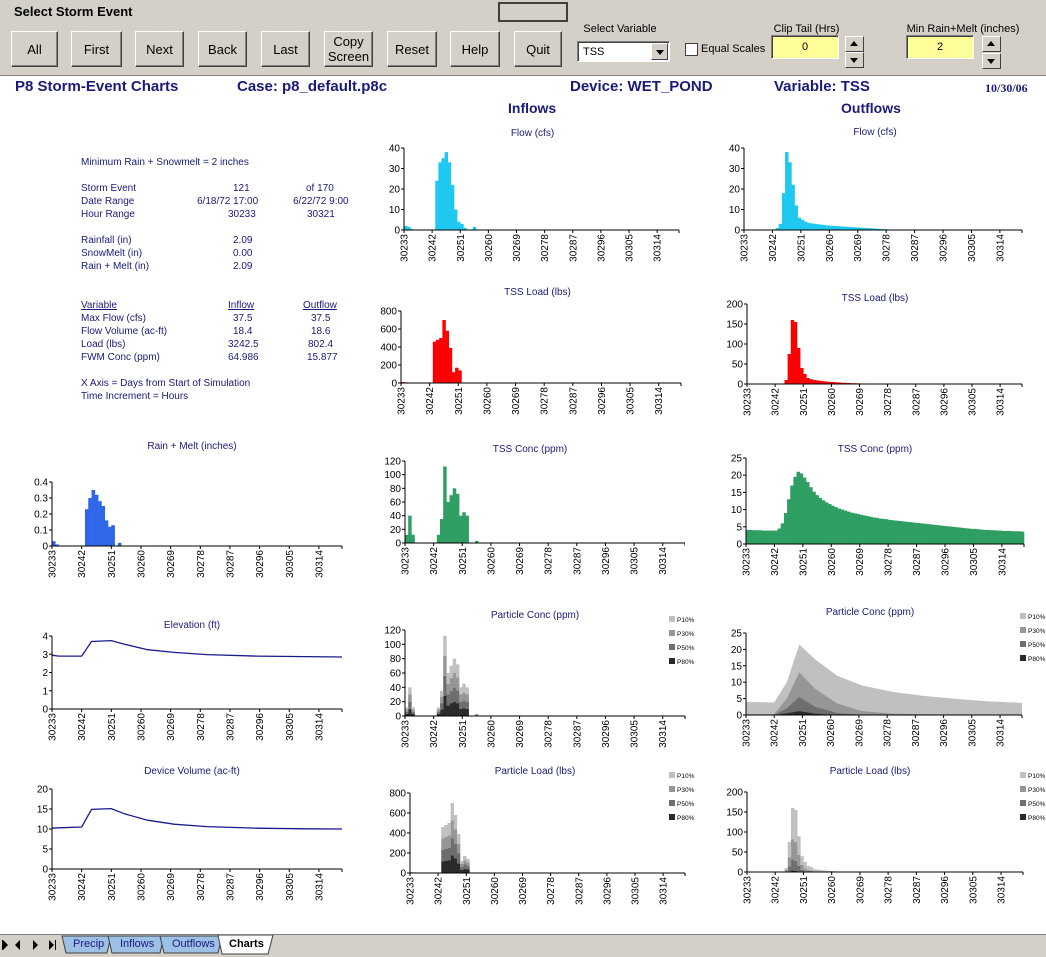  I want to click on last-sheet-icon, so click(51, 945).